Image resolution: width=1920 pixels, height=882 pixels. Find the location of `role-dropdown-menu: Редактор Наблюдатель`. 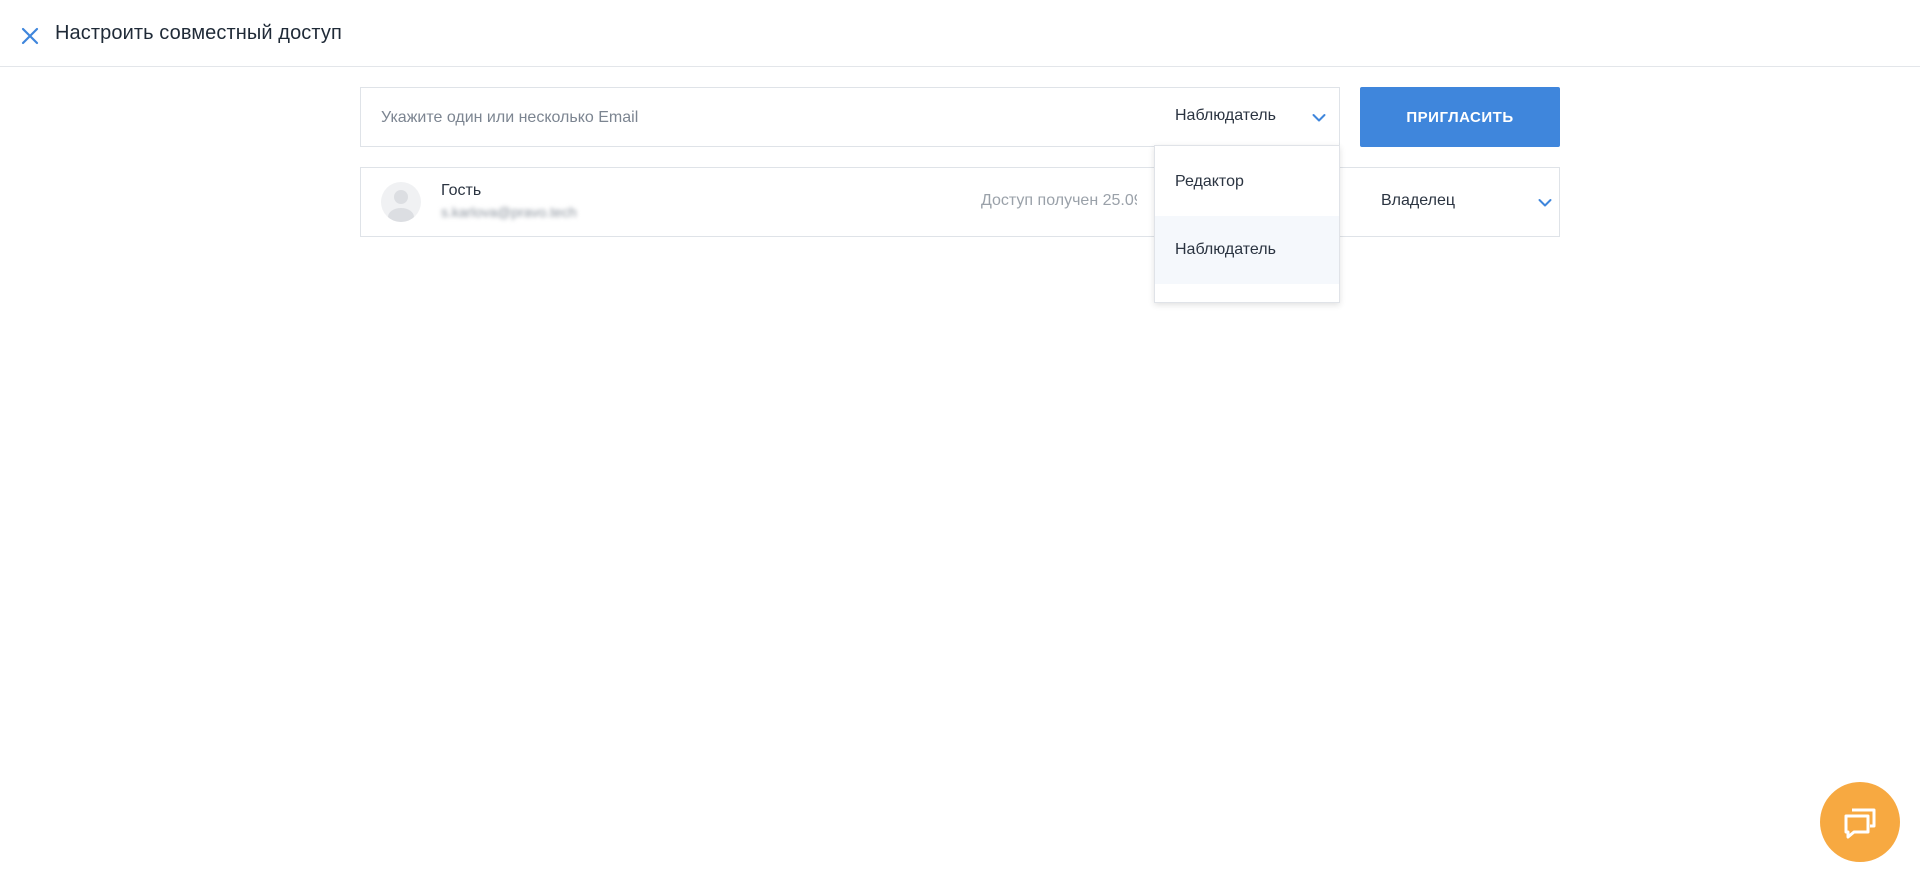

role-dropdown-menu: Редактор Наблюдатель is located at coordinates (1247, 224).